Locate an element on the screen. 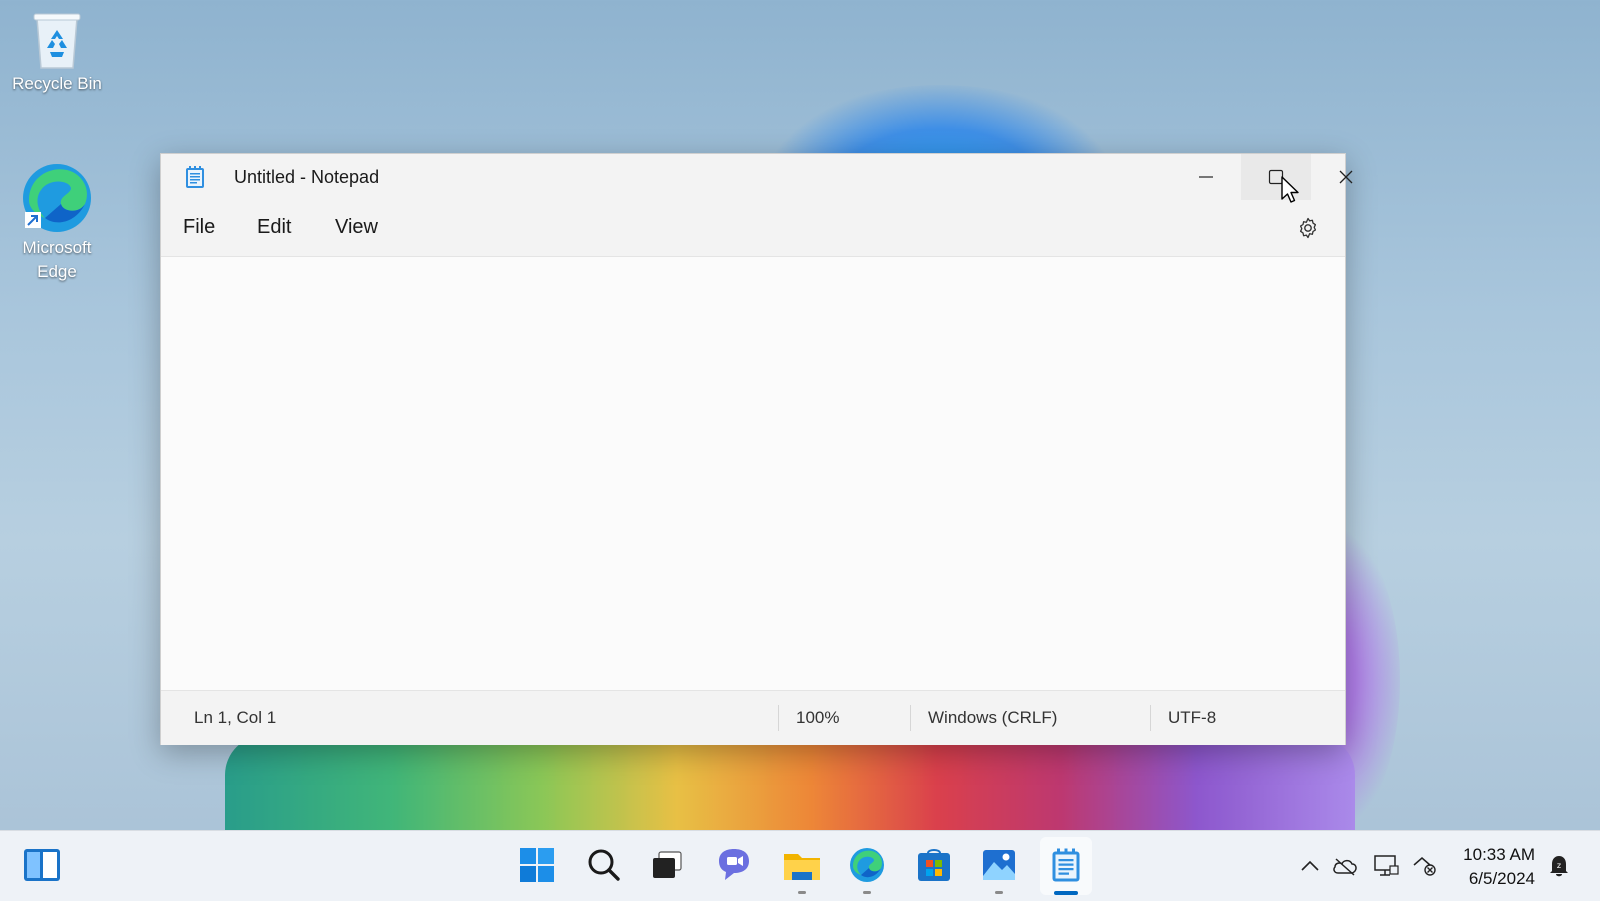  clock-date: 6/5/2024 is located at coordinates (1501, 878).